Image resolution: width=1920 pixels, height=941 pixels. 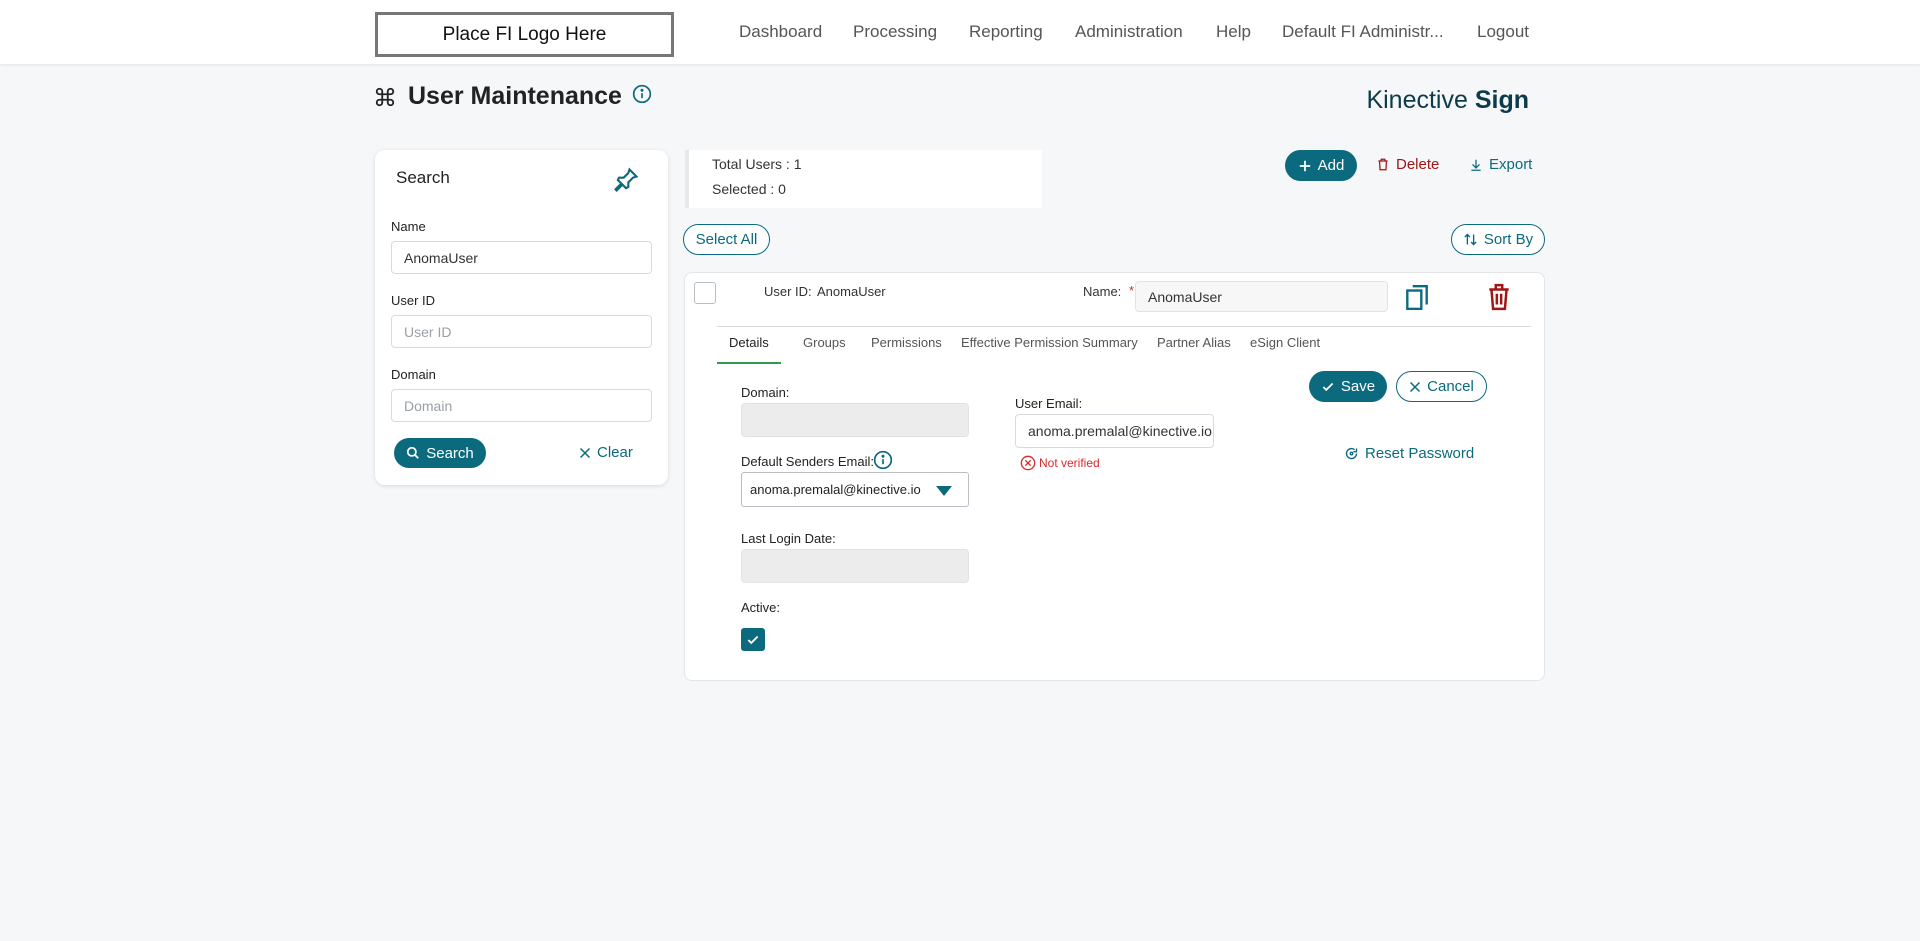 I want to click on name-input: AnomaUser, so click(x=521, y=257).